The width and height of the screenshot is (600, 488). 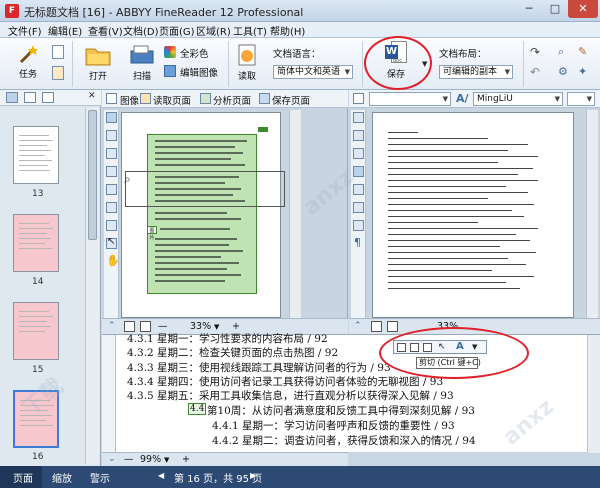 I want to click on menu-page: 页面(G), so click(x=177, y=30).